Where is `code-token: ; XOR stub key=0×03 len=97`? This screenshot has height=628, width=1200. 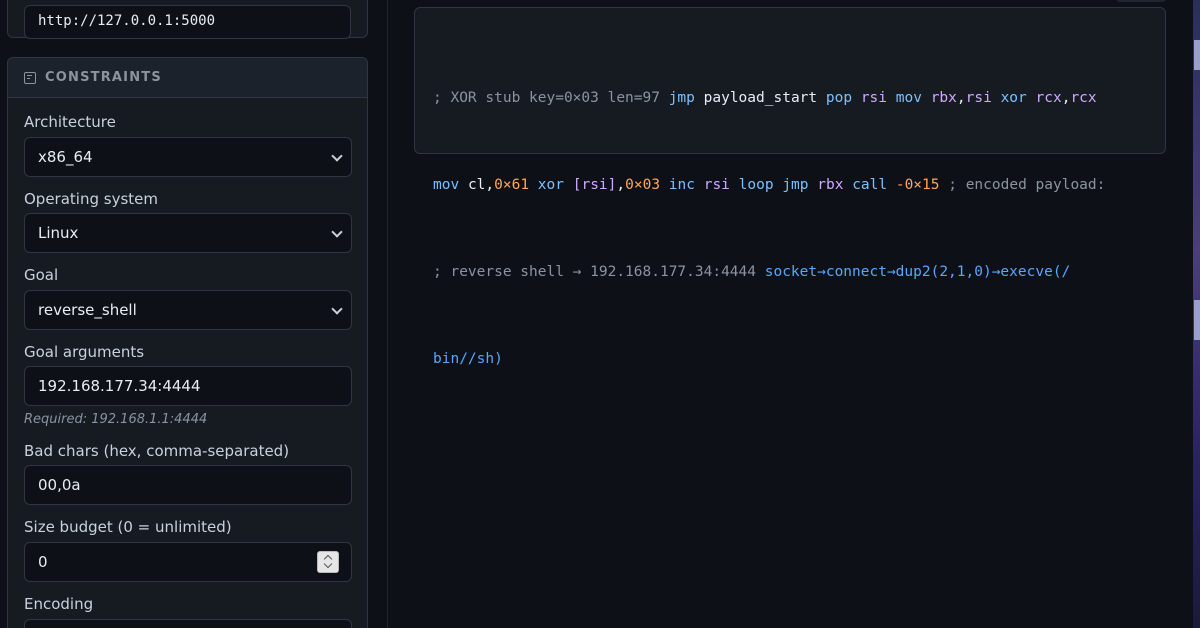 code-token: ; XOR stub key=0×03 len=97 is located at coordinates (551, 98).